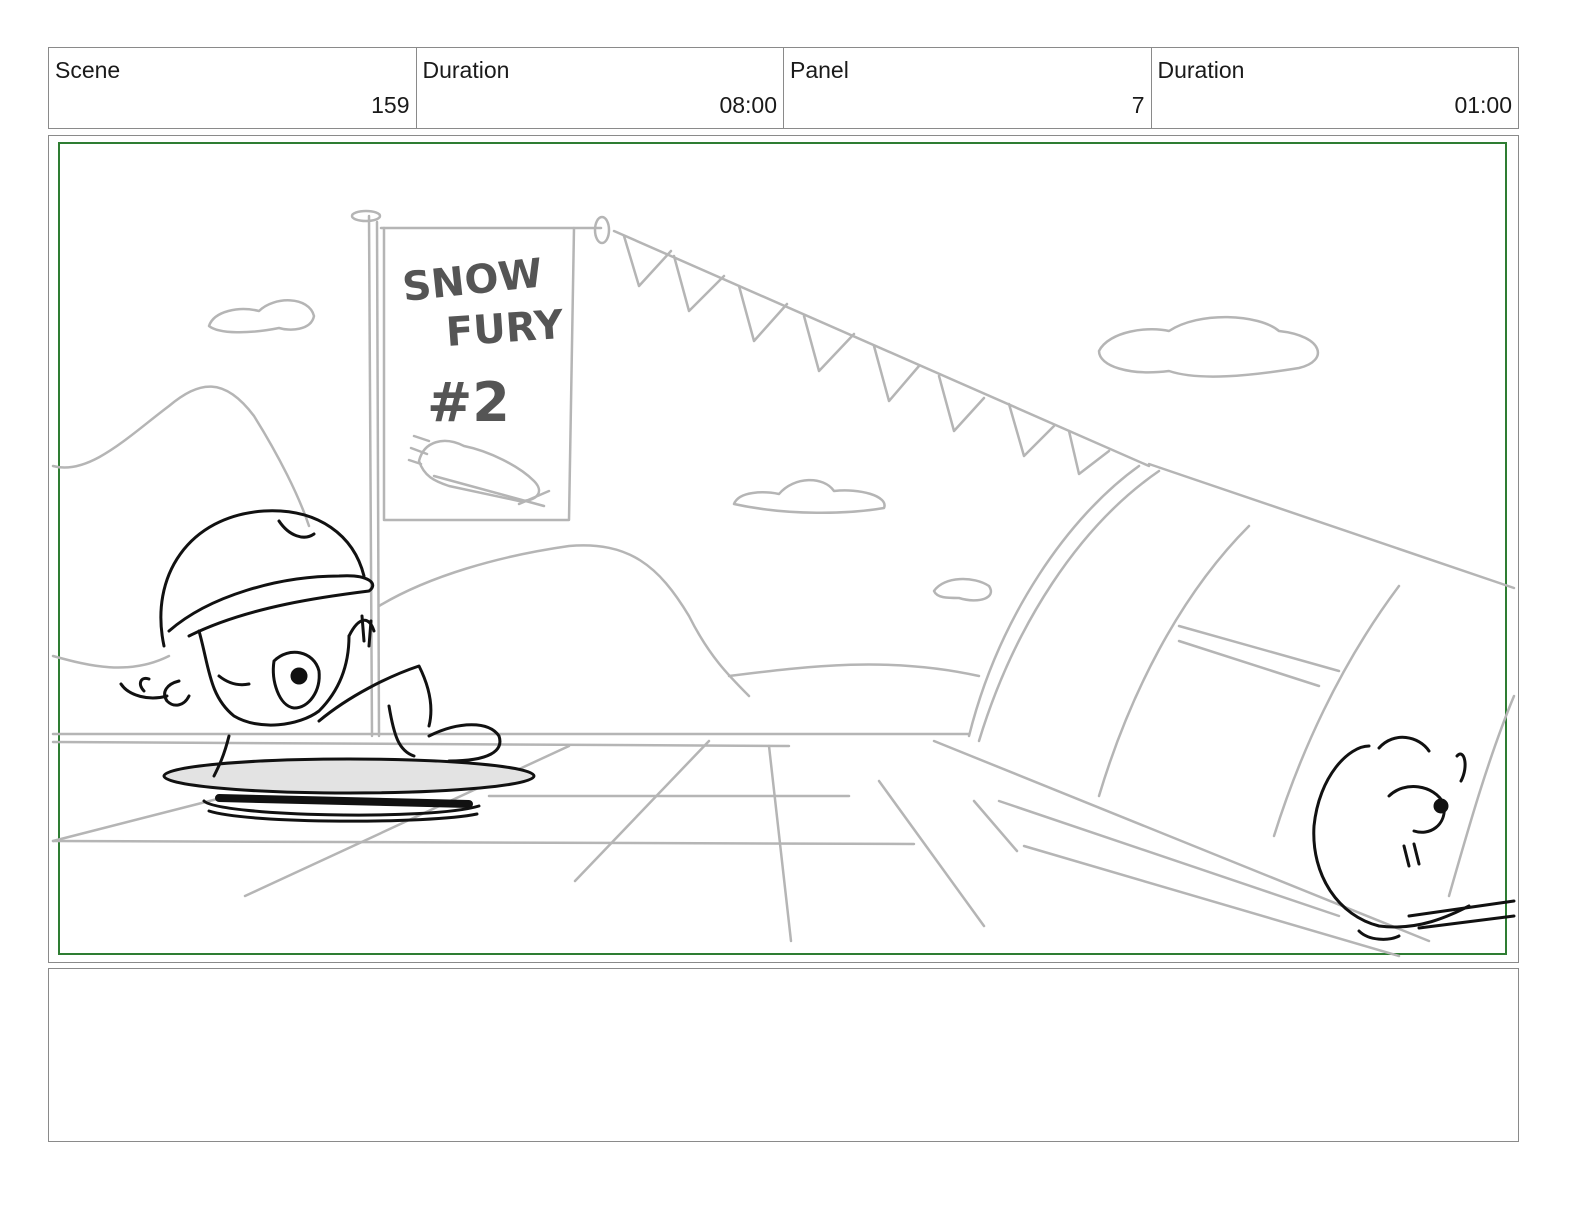  I want to click on flag-pole-inner, so click(378, 479).